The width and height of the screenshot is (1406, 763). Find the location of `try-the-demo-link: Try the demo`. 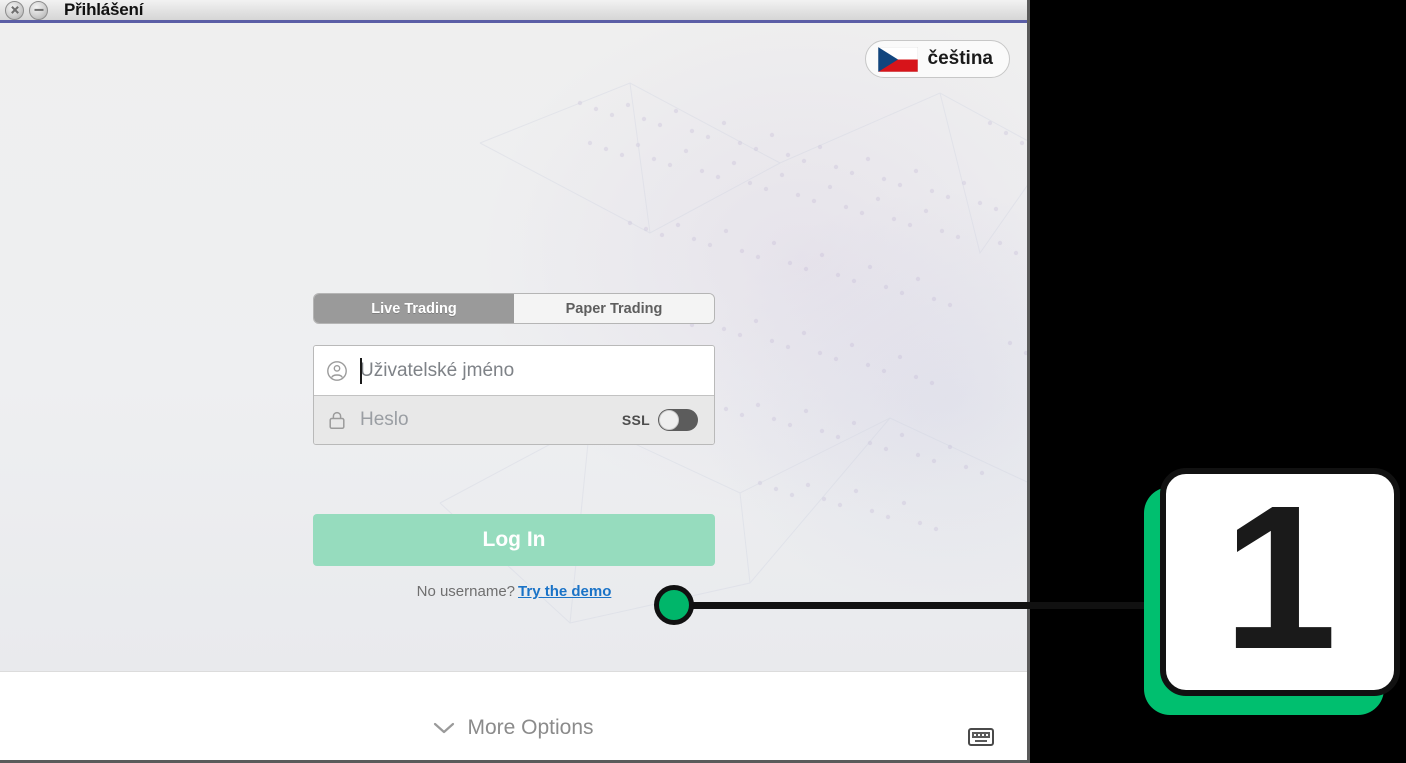

try-the-demo-link: Try the demo is located at coordinates (564, 591).